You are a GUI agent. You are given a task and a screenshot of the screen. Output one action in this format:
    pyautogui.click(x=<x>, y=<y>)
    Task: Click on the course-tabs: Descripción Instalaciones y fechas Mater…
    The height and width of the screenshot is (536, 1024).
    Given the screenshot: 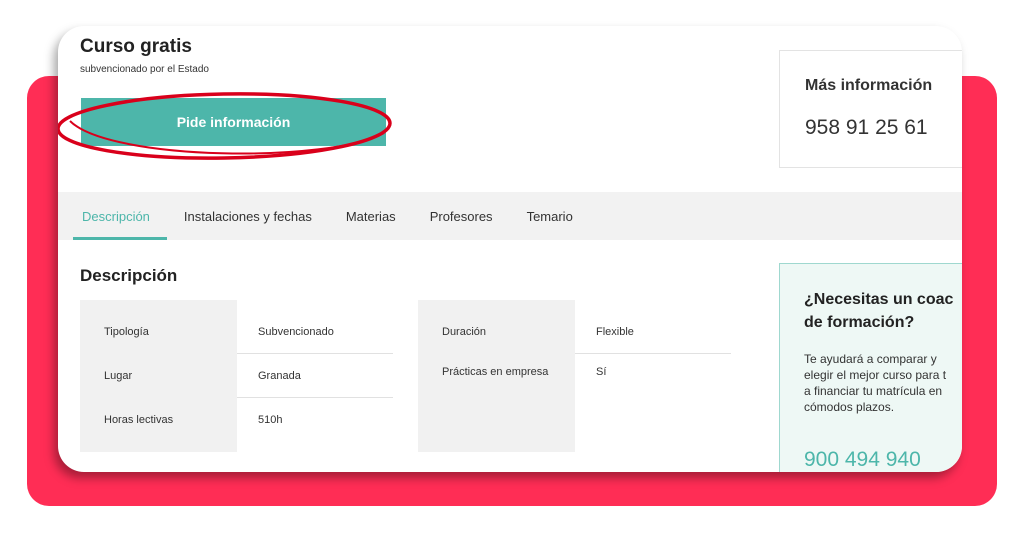 What is the action you would take?
    pyautogui.click(x=510, y=216)
    